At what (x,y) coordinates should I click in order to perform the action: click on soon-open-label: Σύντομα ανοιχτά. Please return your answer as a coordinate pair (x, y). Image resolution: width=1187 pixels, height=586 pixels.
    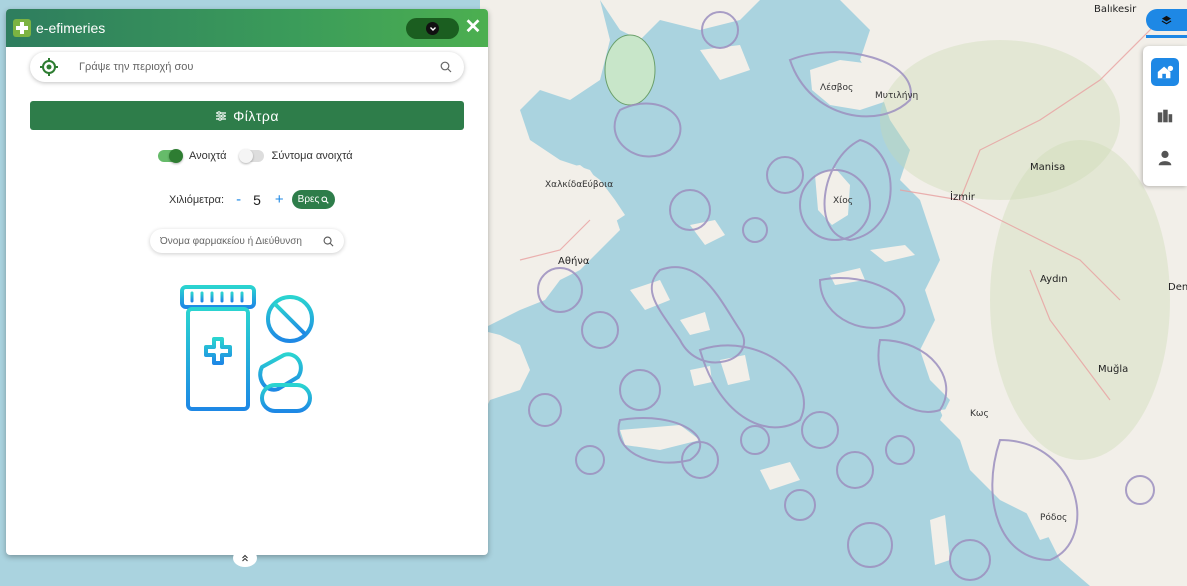
    Looking at the image, I should click on (312, 156).